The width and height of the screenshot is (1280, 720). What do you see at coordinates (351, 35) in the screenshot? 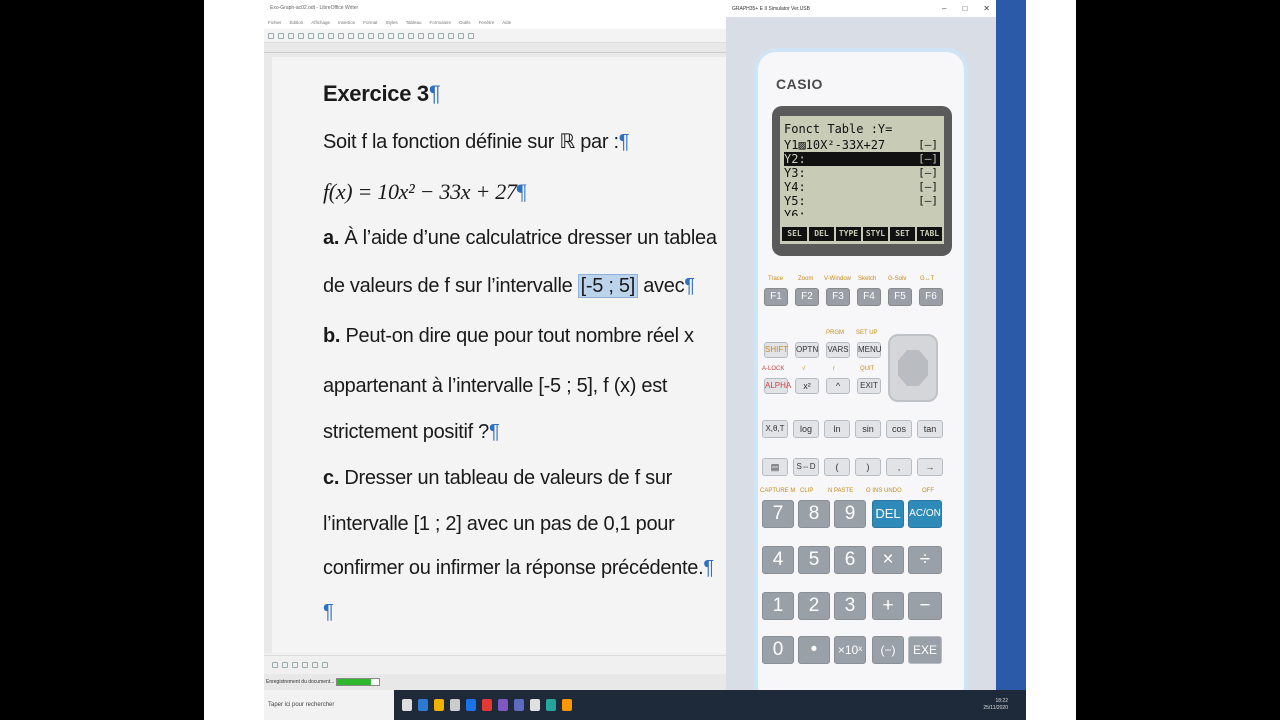
I see `undo-icon` at bounding box center [351, 35].